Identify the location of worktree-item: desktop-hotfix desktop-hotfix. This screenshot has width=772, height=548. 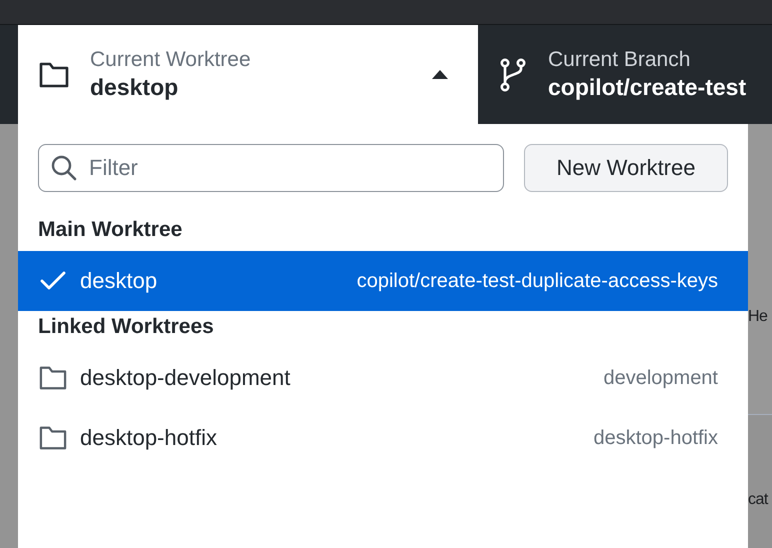
(383, 438).